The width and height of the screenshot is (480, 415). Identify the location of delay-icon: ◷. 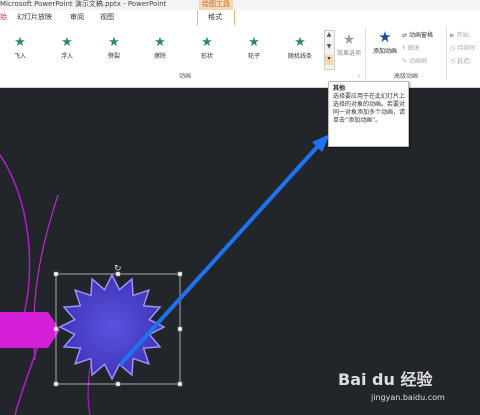
(453, 61).